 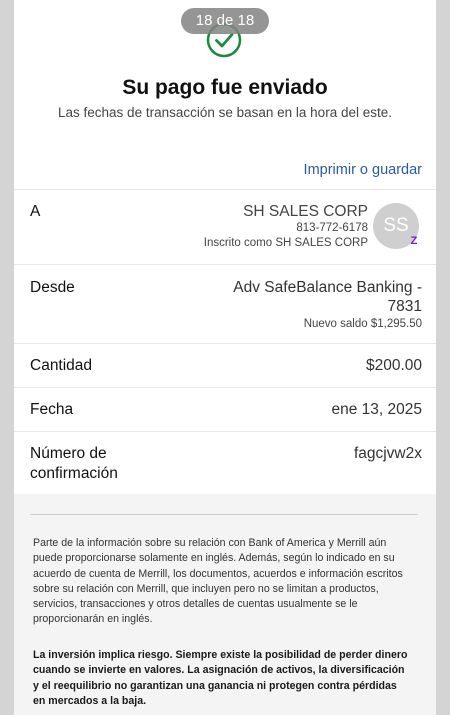 I want to click on recipient-name: SH SALES CORP, so click(x=305, y=211).